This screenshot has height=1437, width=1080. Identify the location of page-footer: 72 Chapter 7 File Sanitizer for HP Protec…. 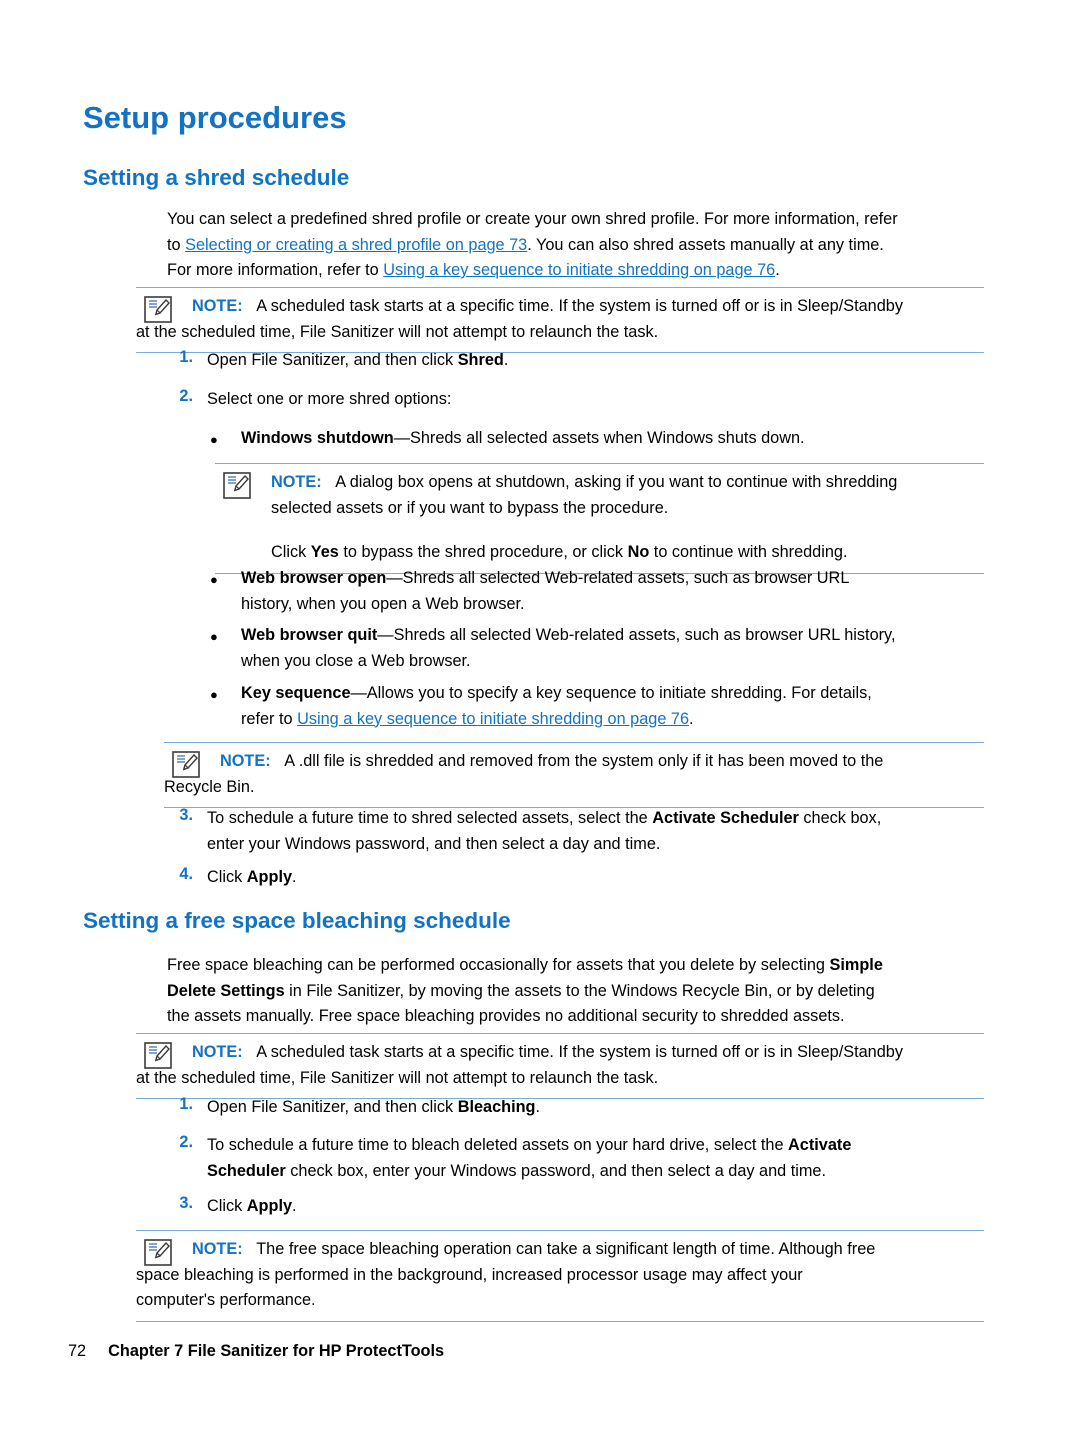
(256, 1351).